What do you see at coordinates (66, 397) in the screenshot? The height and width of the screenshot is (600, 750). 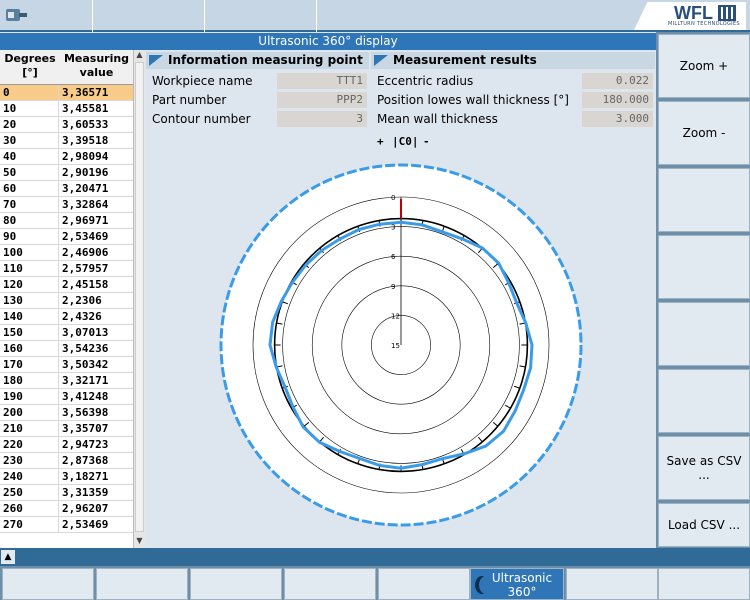 I see `table-row: 190 3,41248` at bounding box center [66, 397].